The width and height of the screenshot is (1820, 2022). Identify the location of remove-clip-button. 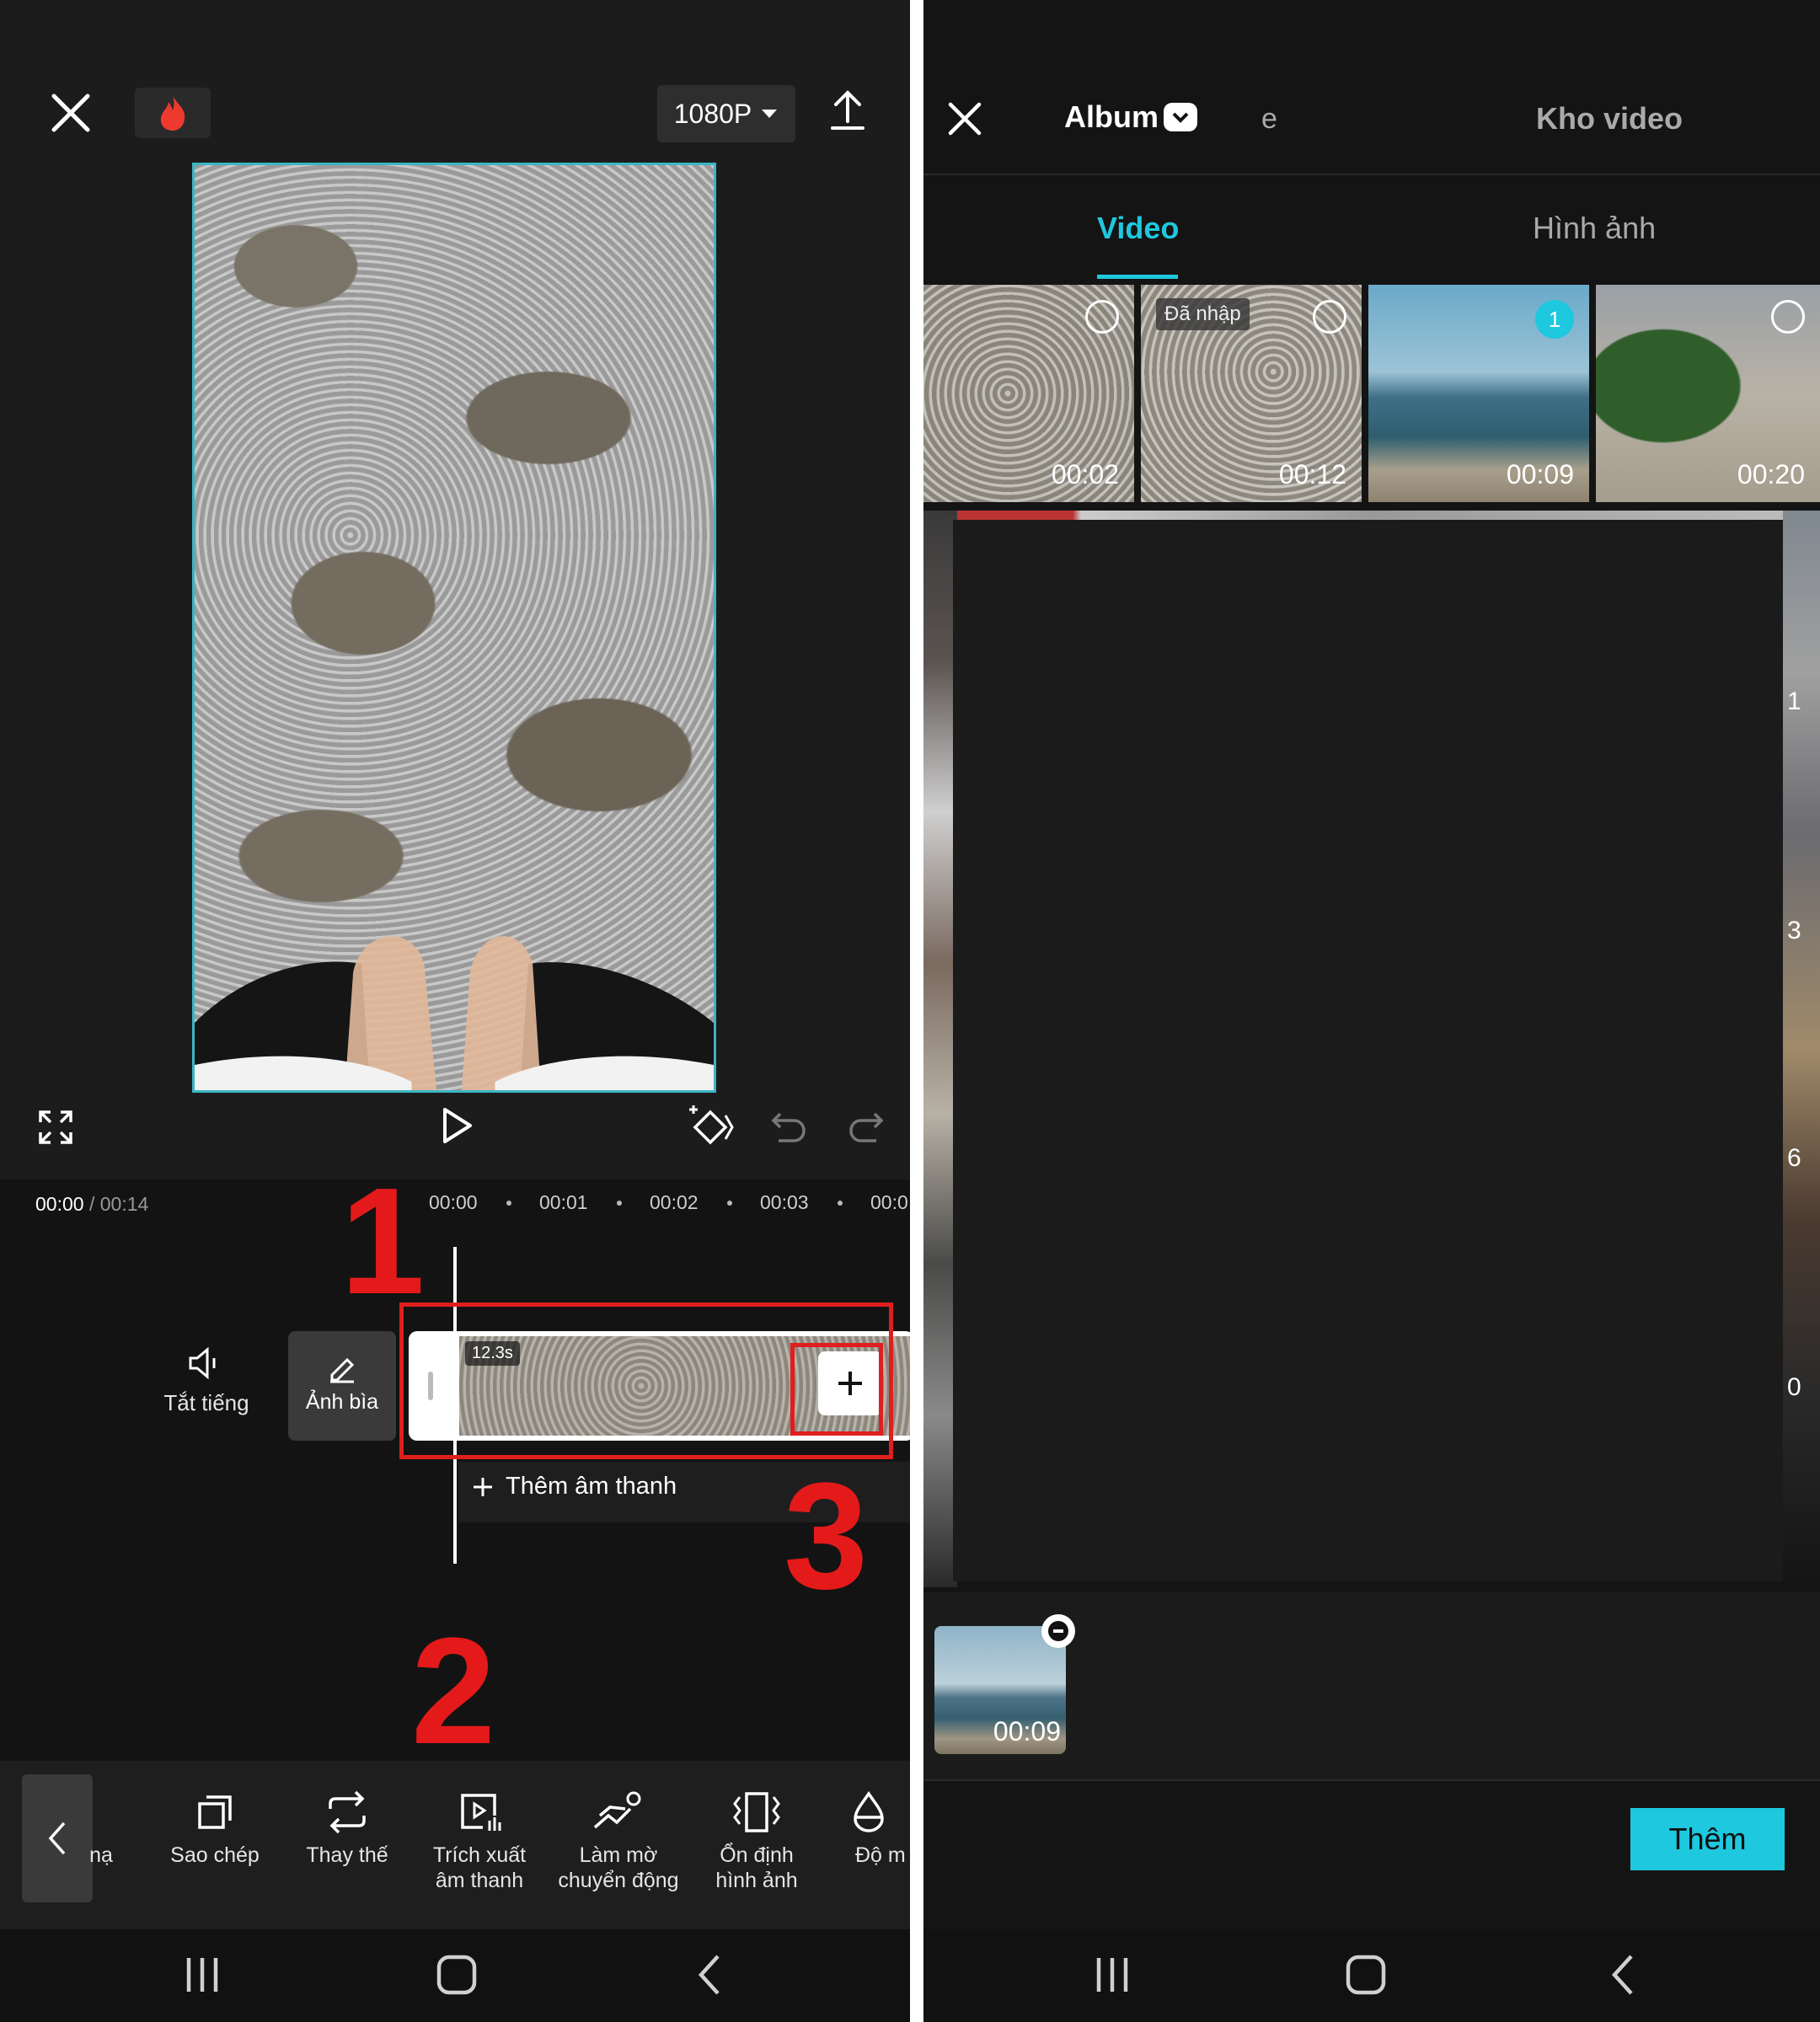
(1058, 1631).